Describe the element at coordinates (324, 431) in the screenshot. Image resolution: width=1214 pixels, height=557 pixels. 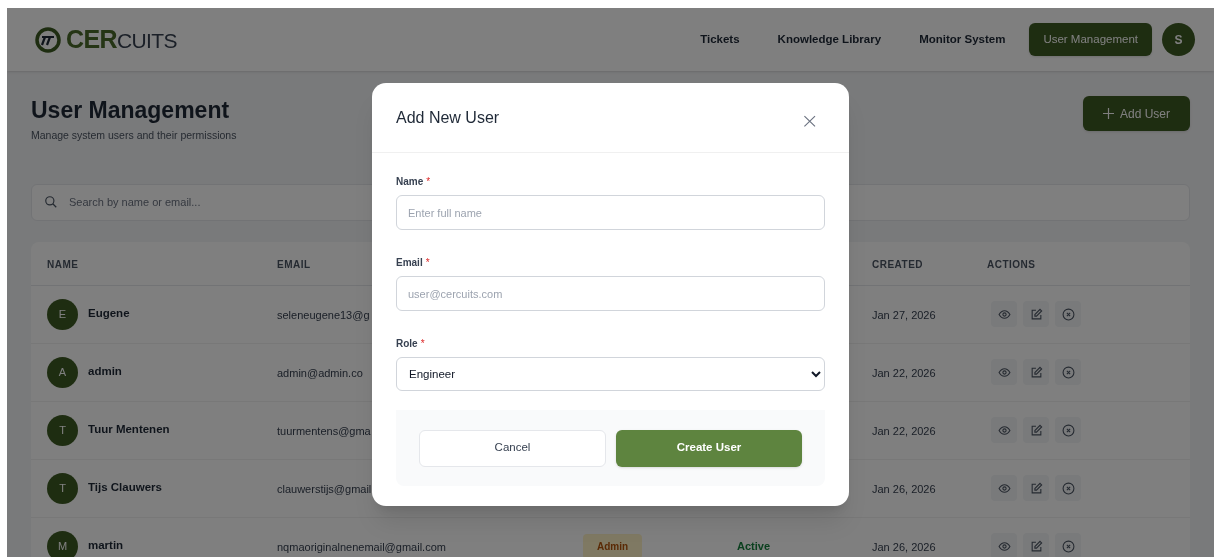
I see `user-email: tuurmentens@gma` at that location.